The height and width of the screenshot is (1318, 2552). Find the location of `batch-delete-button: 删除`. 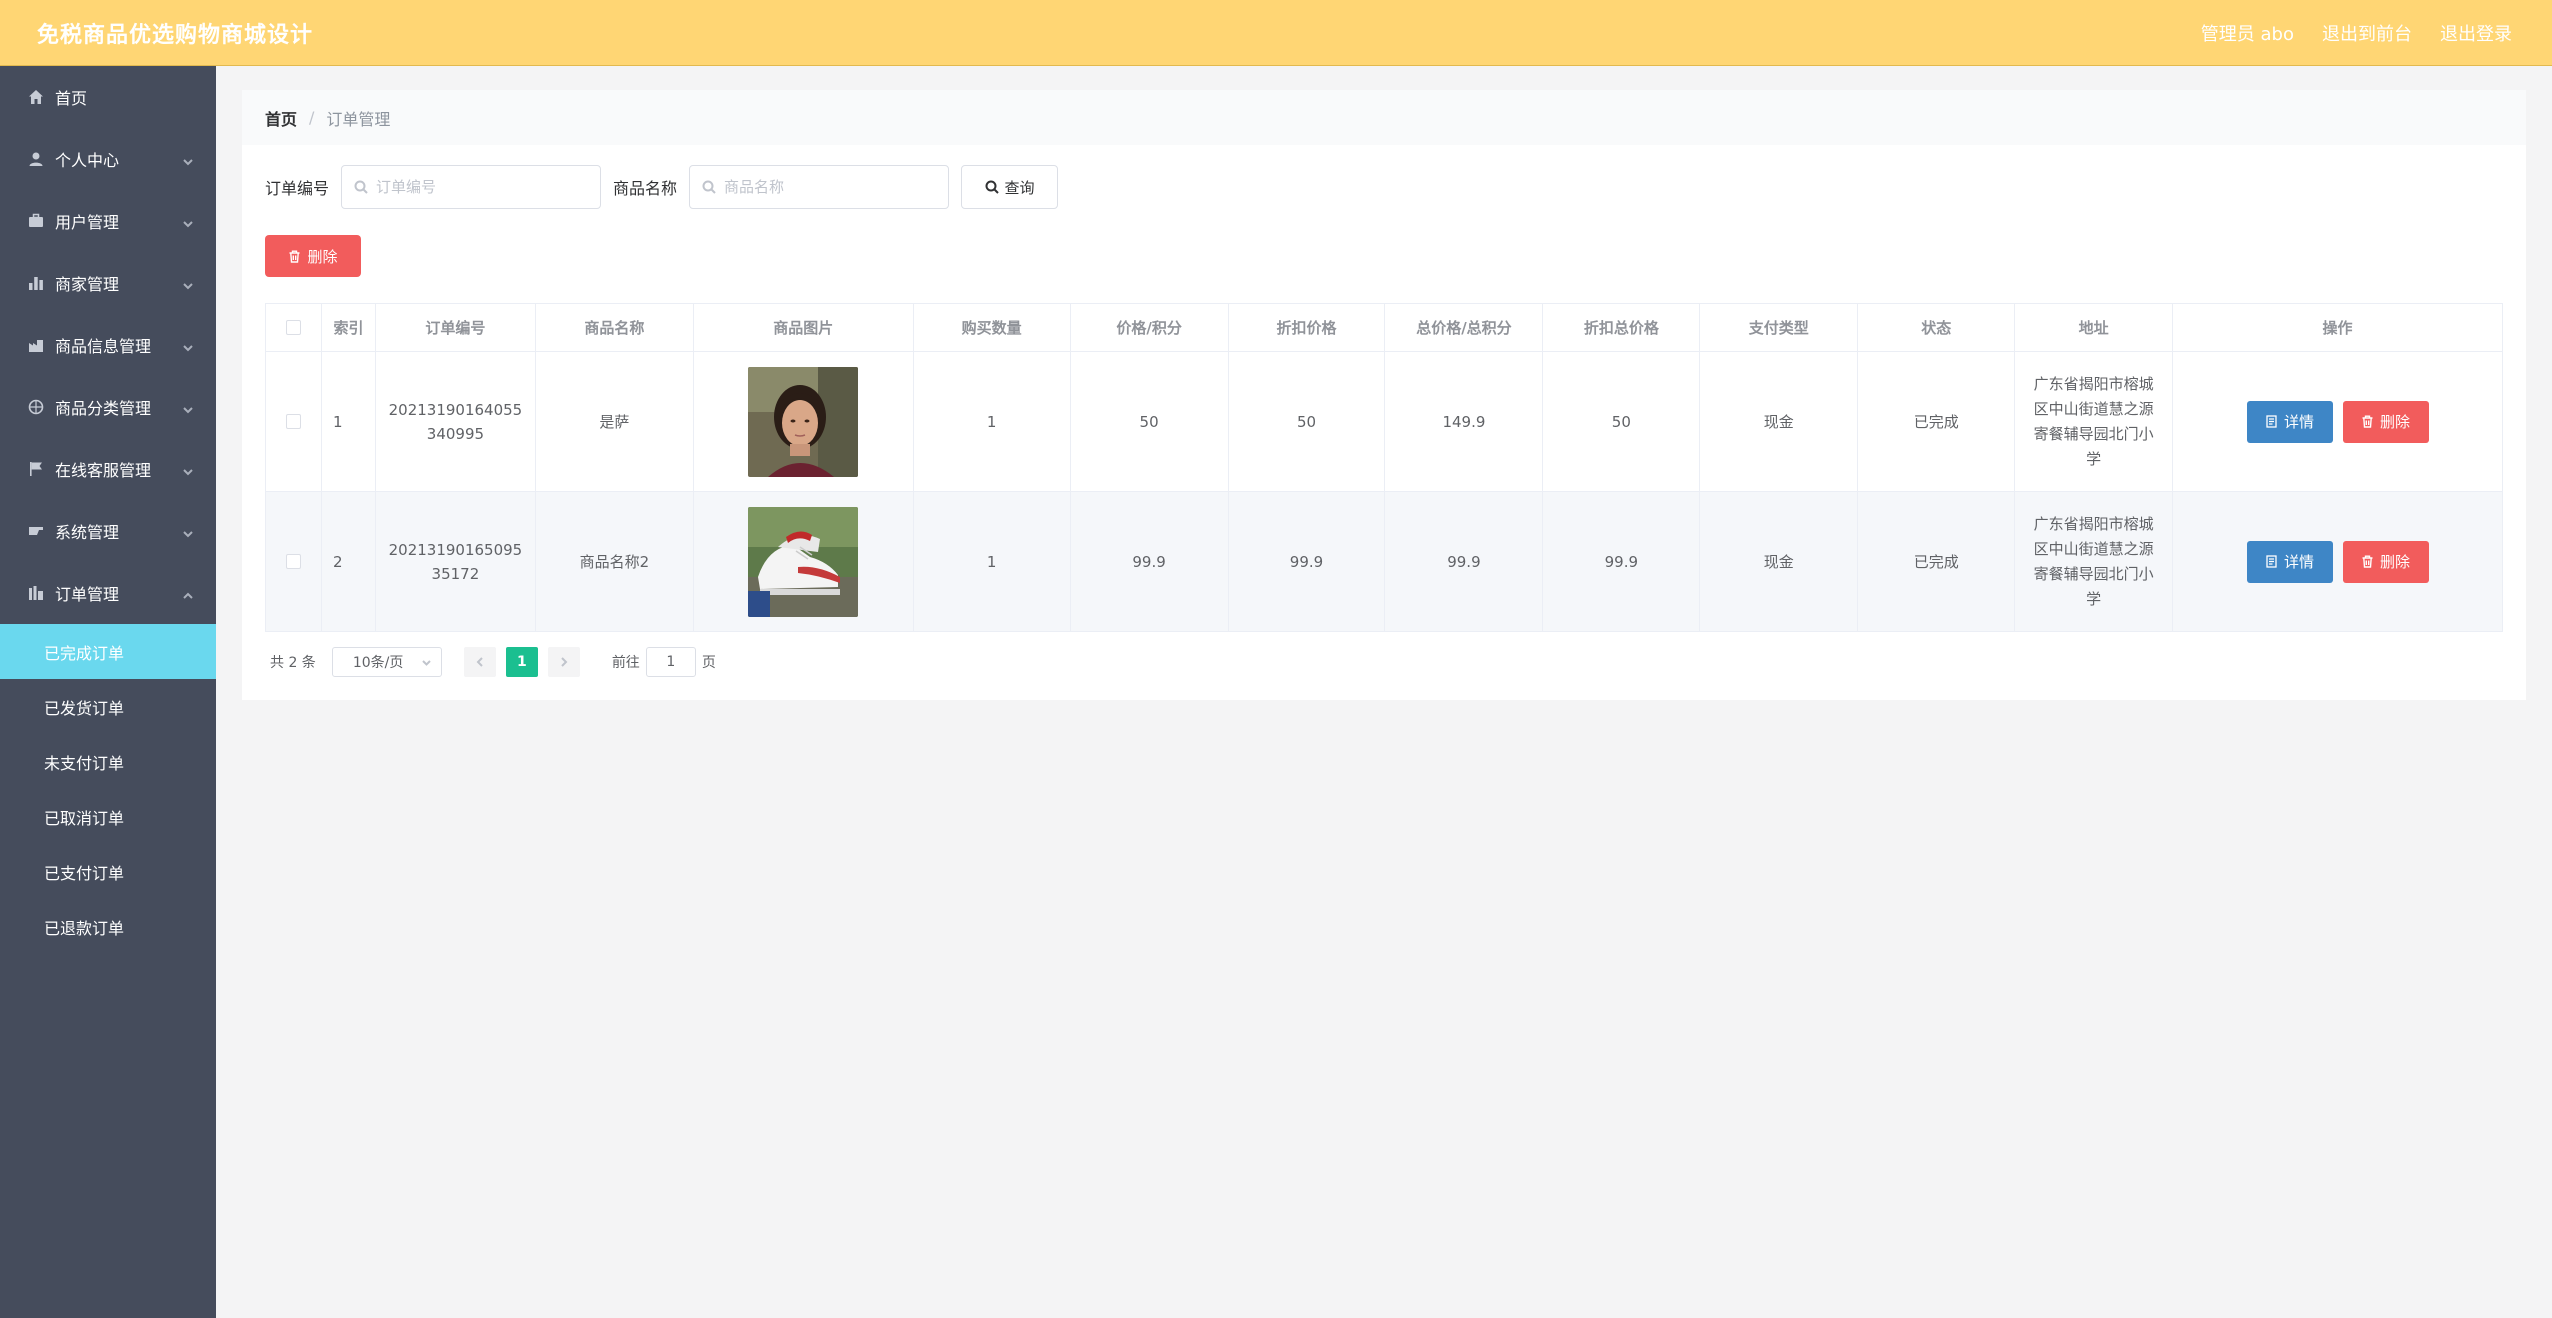

batch-delete-button: 删除 is located at coordinates (313, 256).